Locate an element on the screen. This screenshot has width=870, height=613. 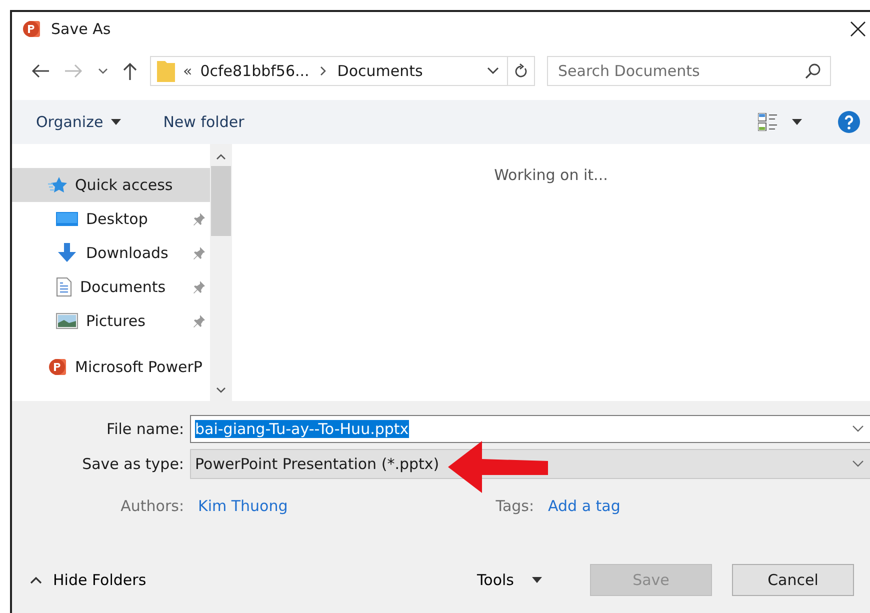
tools-button: Tools is located at coordinates (509, 580).